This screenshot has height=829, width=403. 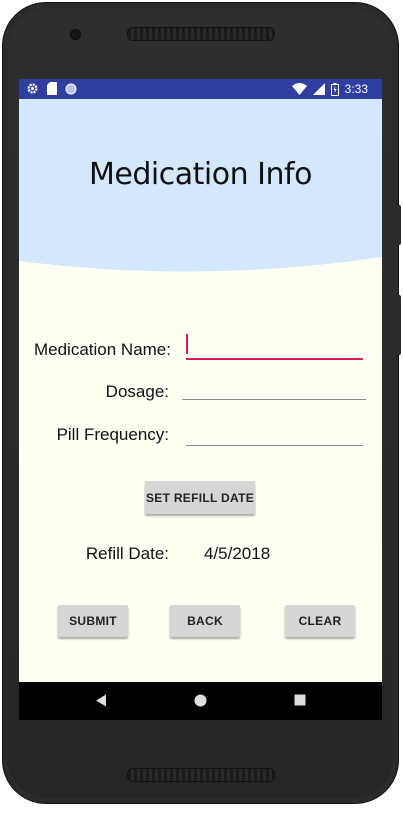 What do you see at coordinates (399, 225) in the screenshot?
I see `volume-button` at bounding box center [399, 225].